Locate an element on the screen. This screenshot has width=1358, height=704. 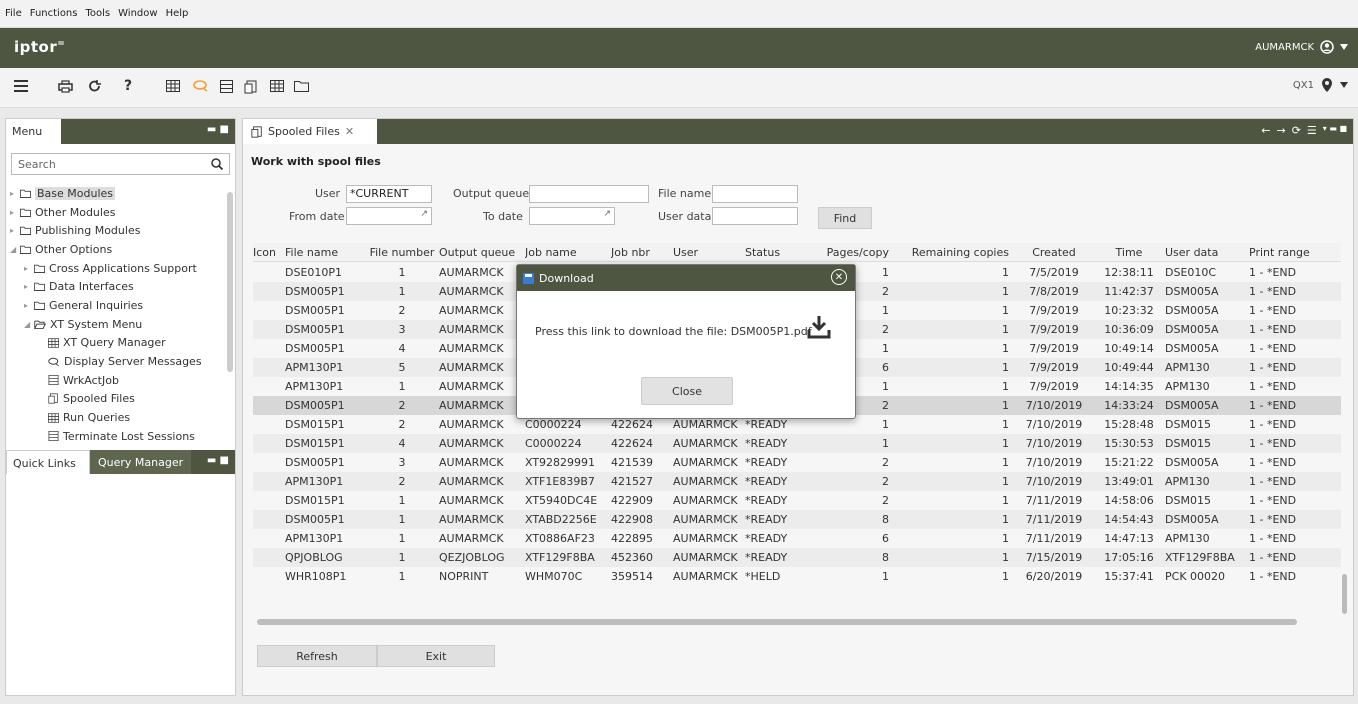
column-header: Icon is located at coordinates (268, 252).